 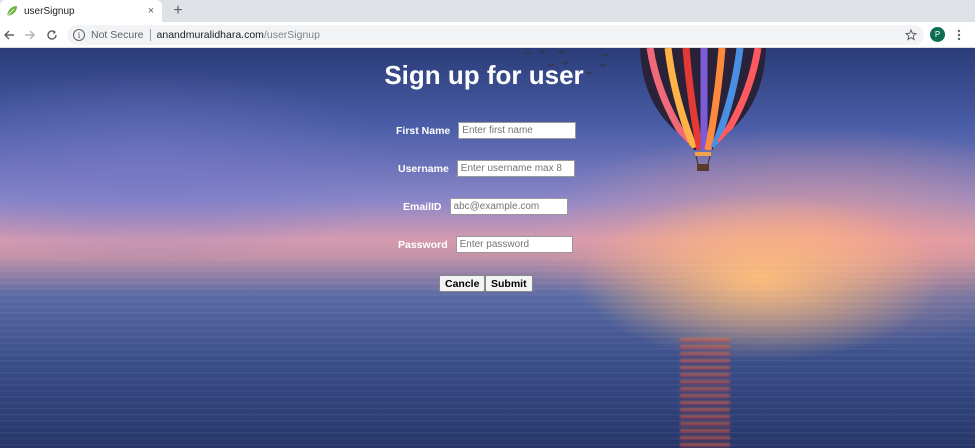 What do you see at coordinates (484, 75) in the screenshot?
I see `page-title: Sign up for user` at bounding box center [484, 75].